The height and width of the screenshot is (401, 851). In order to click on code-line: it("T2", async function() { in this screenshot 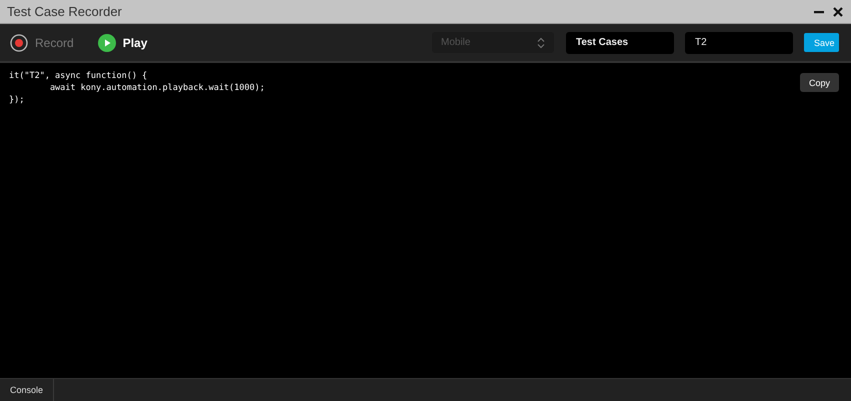, I will do `click(78, 76)`.